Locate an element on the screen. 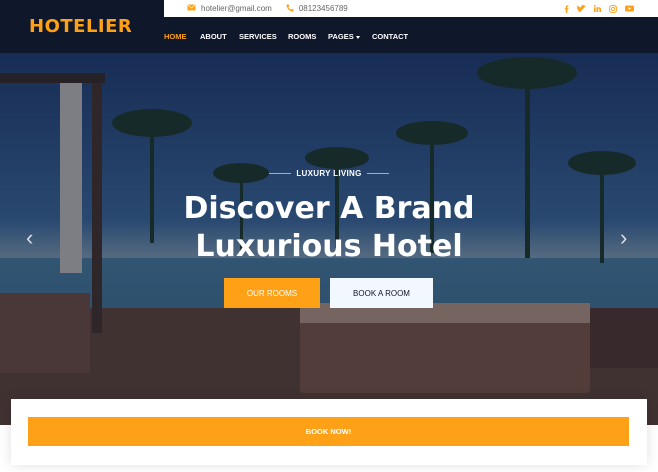 The image size is (658, 472). nav-services: SERVICES is located at coordinates (258, 36).